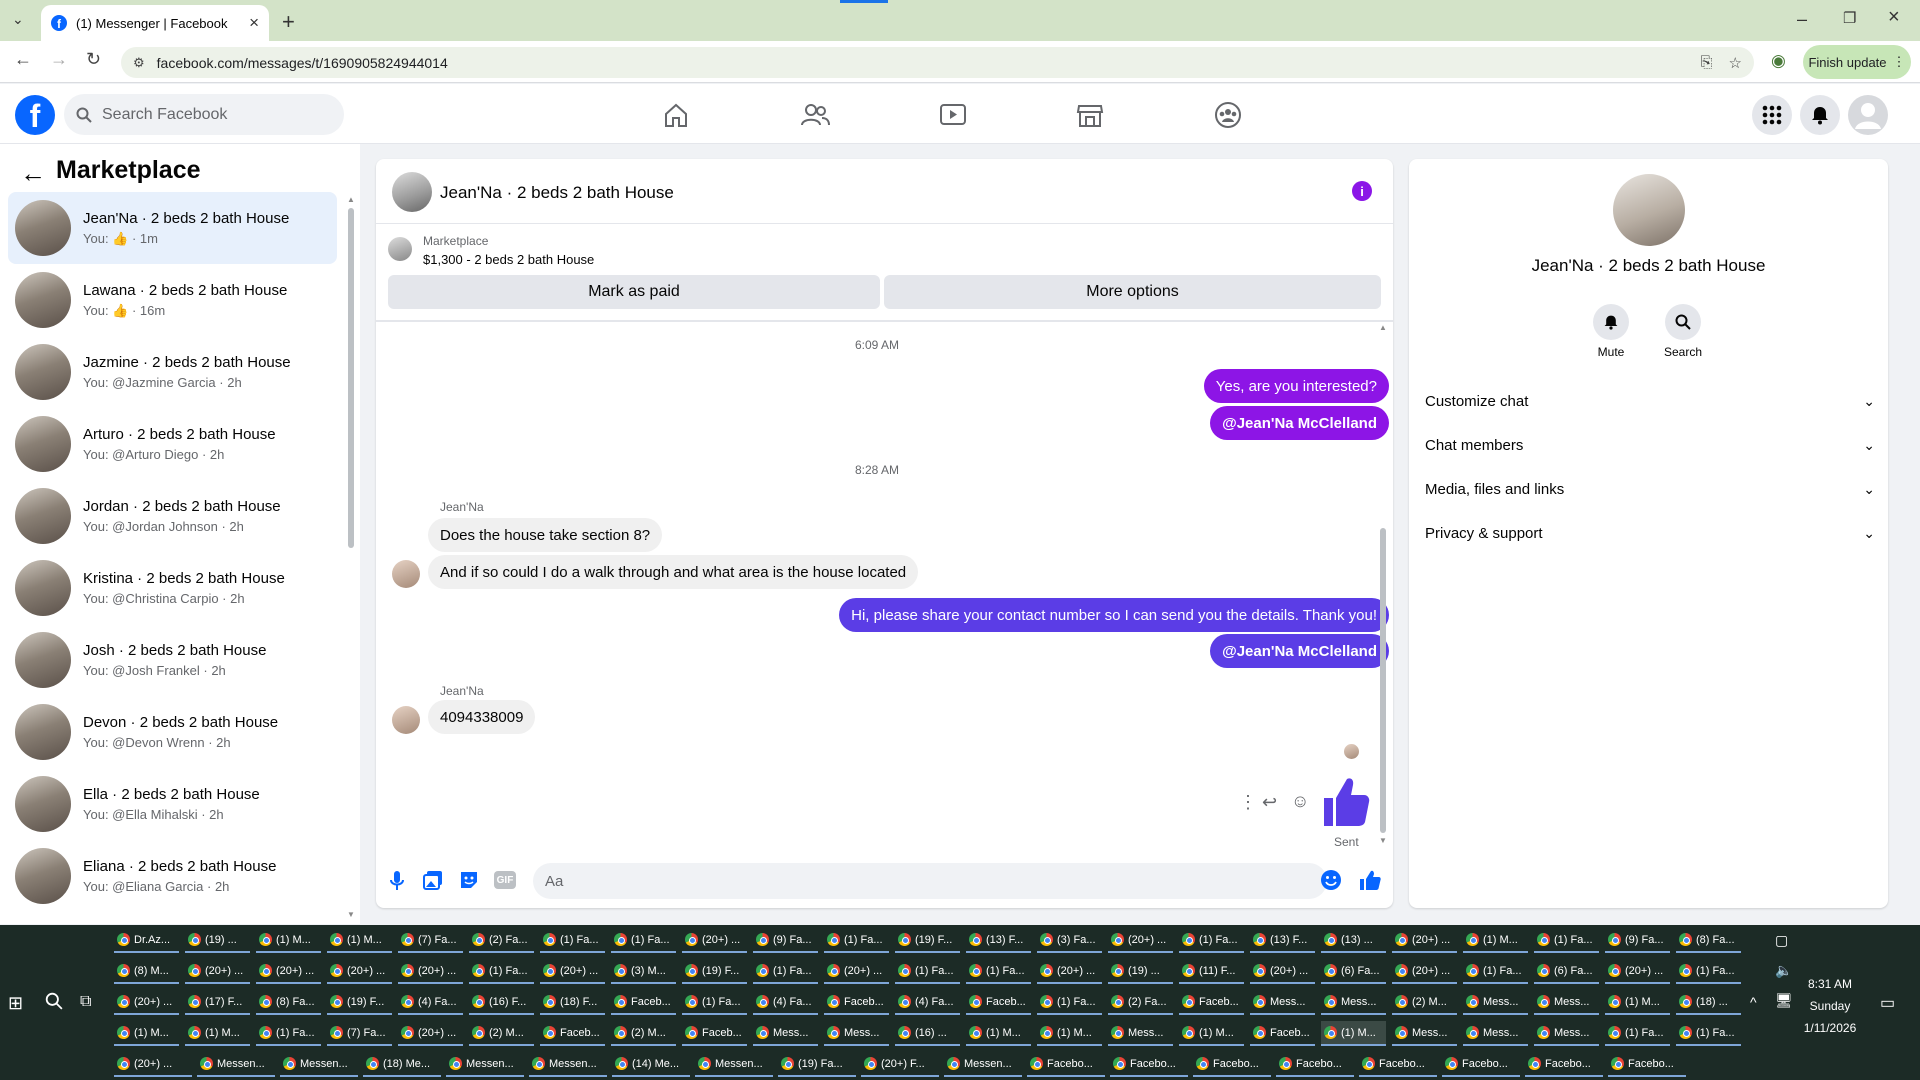  Describe the element at coordinates (1649, 210) in the screenshot. I see `chat-details-avatar` at that location.